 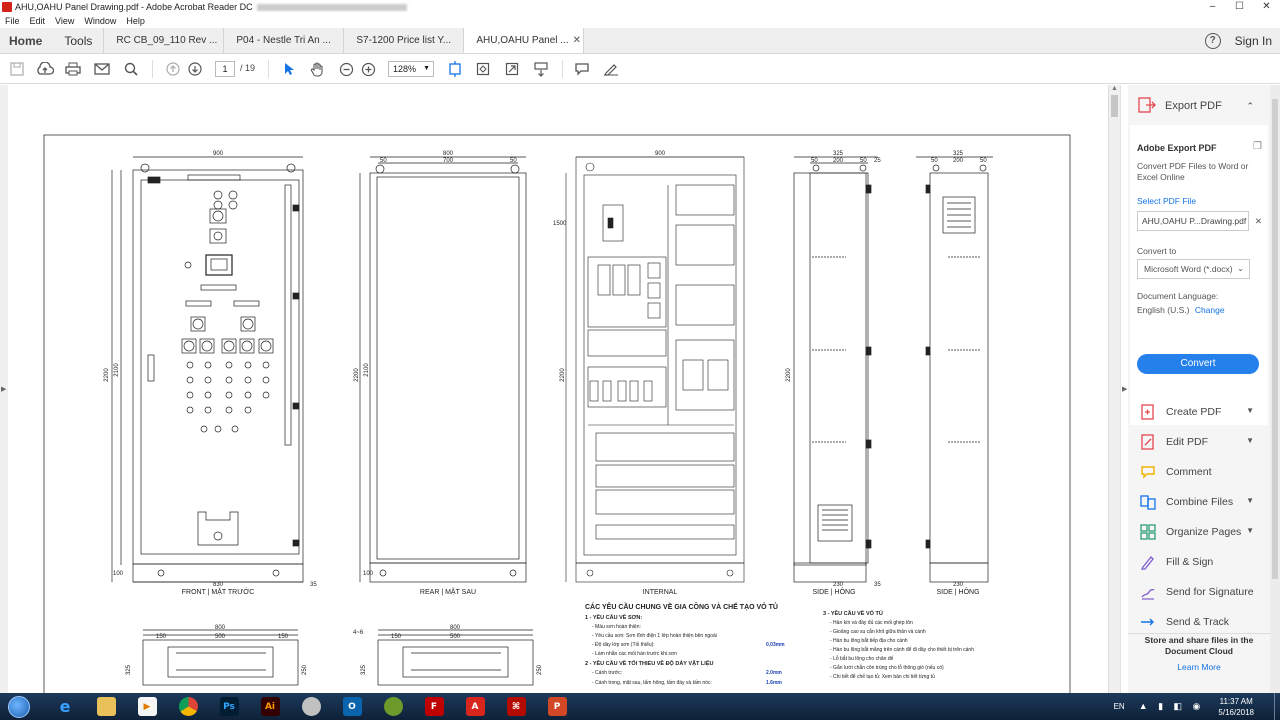 I want to click on chevron-up-icon: ⌃, so click(x=1250, y=106).